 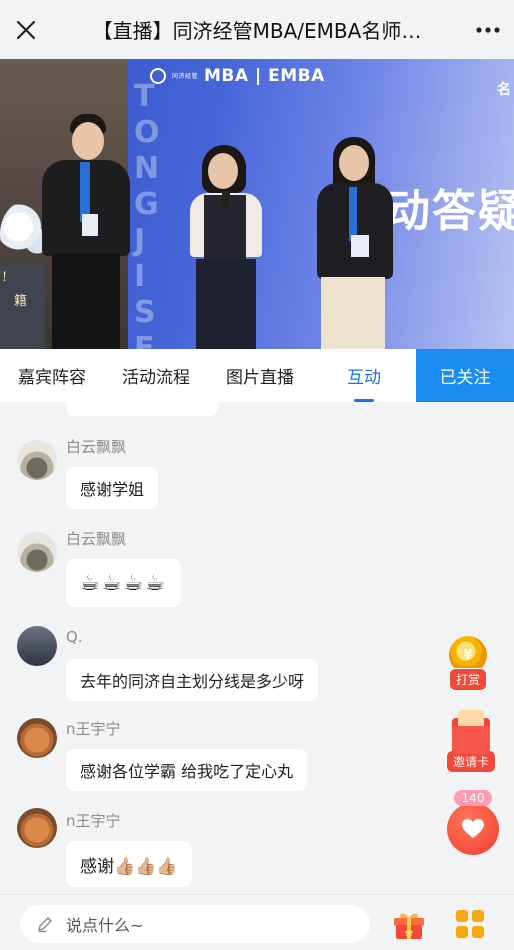 What do you see at coordinates (158, 76) in the screenshot?
I see `school-seal-icon` at bounding box center [158, 76].